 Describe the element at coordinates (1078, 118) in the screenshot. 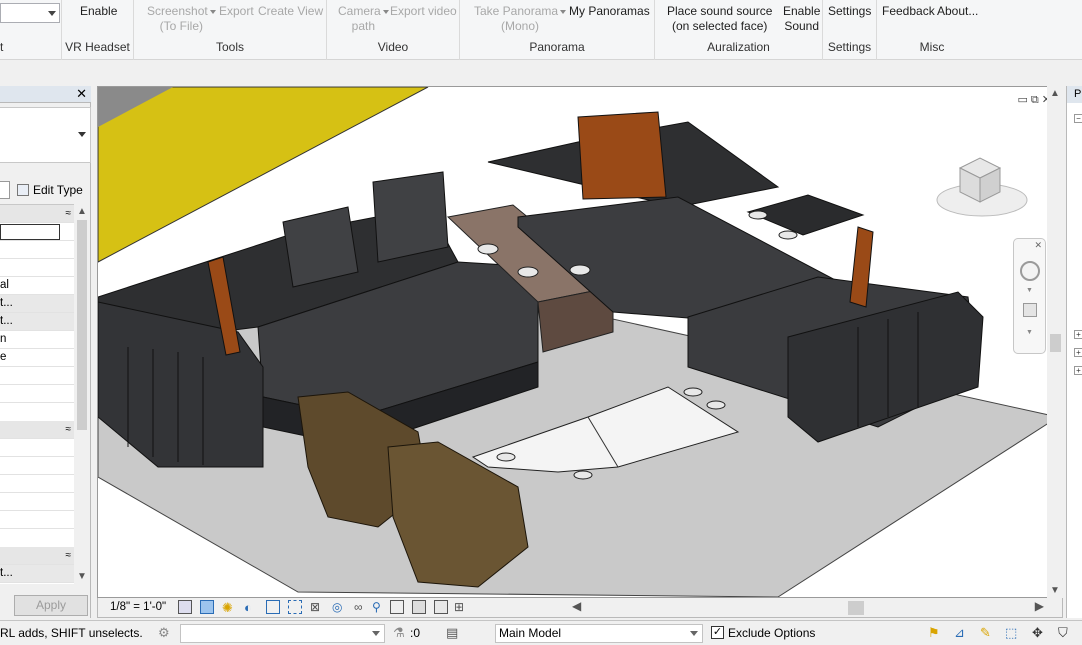

I see `expand-icon: −` at that location.